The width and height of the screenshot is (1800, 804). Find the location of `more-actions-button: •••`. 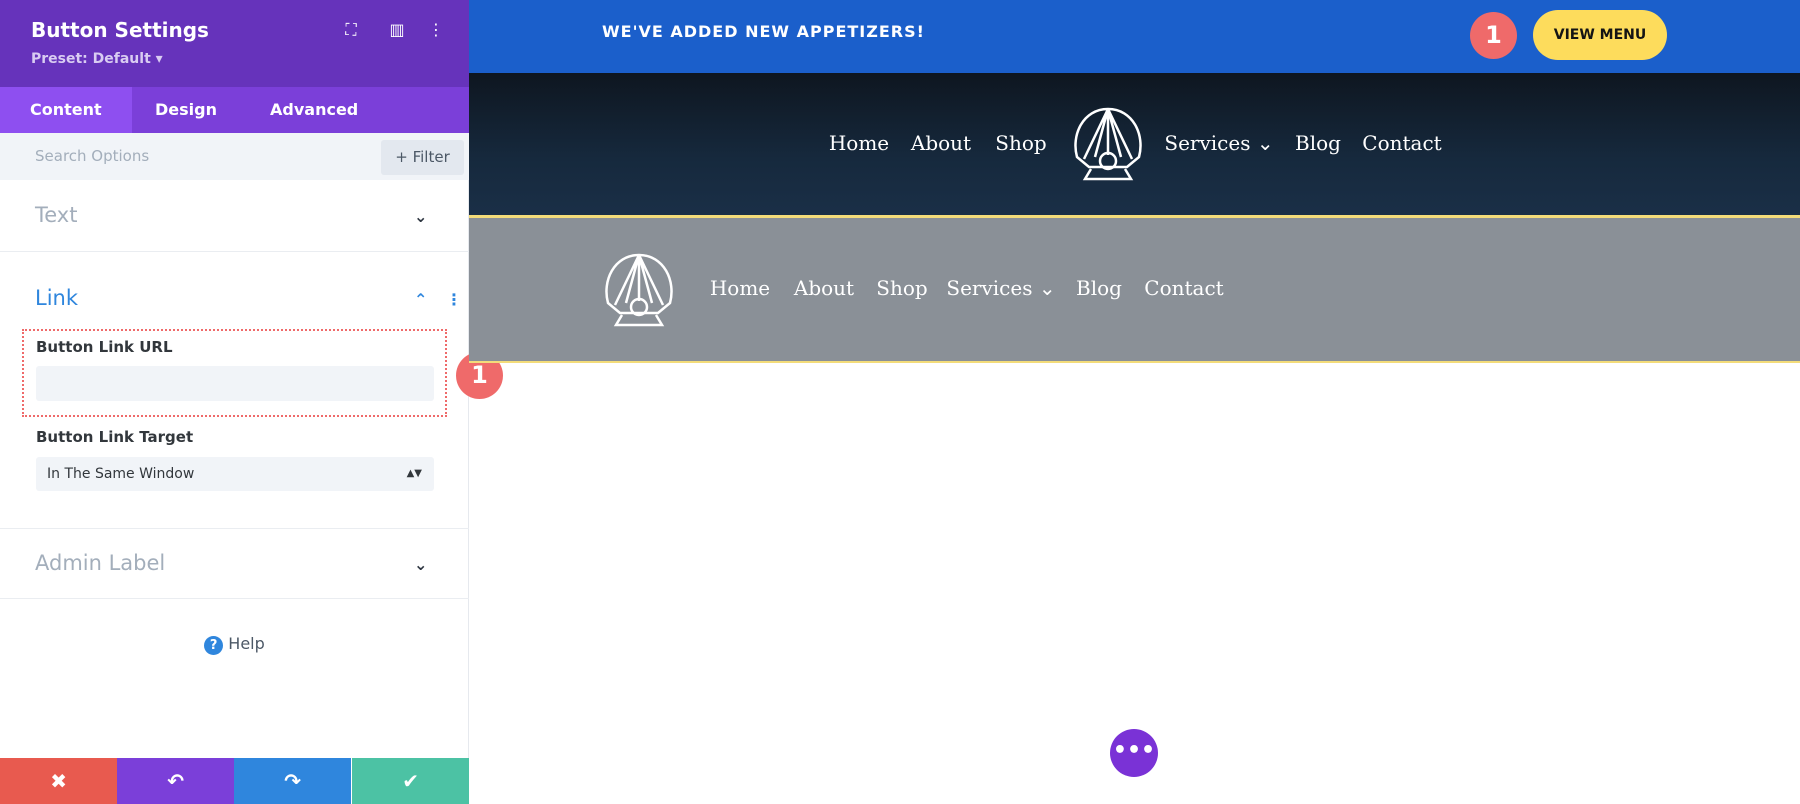

more-actions-button: ••• is located at coordinates (1134, 753).